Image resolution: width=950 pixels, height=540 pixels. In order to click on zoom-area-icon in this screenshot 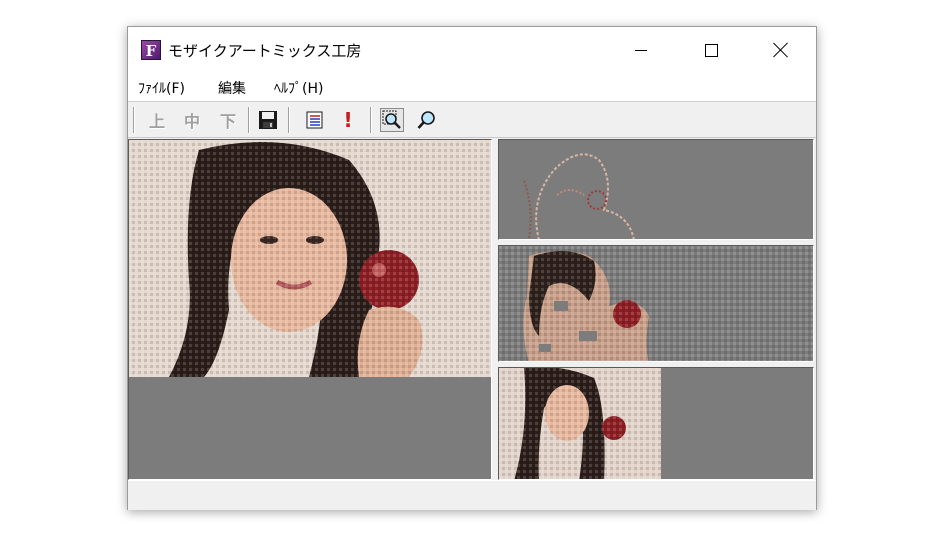, I will do `click(391, 119)`.